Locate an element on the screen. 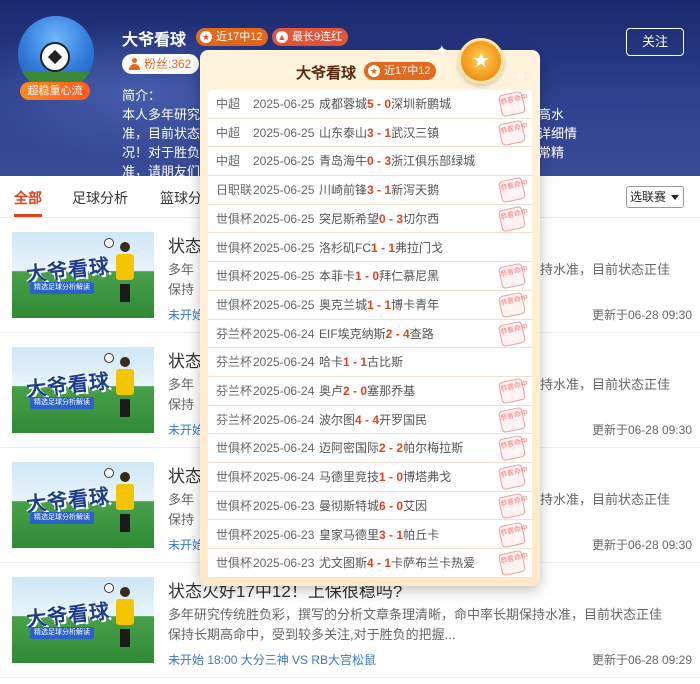  result-home-score: 0 is located at coordinates (370, 161).